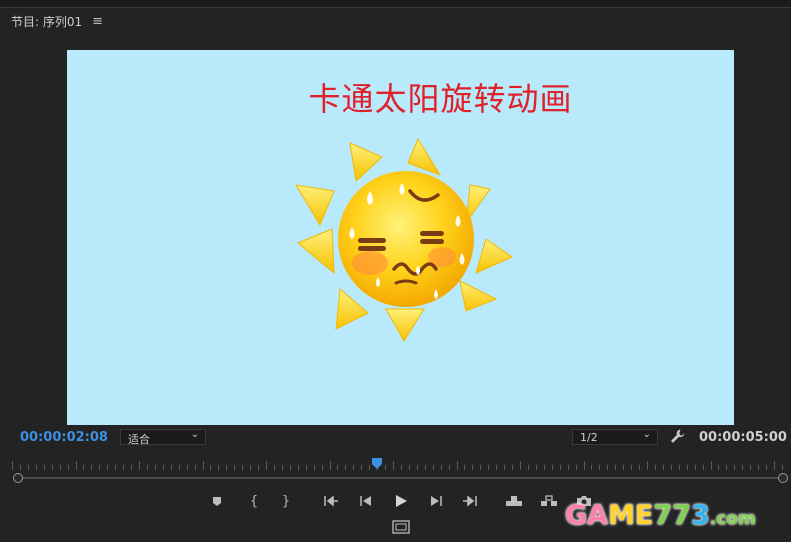 The image size is (791, 542). I want to click on step-forward-icon, so click(436, 501).